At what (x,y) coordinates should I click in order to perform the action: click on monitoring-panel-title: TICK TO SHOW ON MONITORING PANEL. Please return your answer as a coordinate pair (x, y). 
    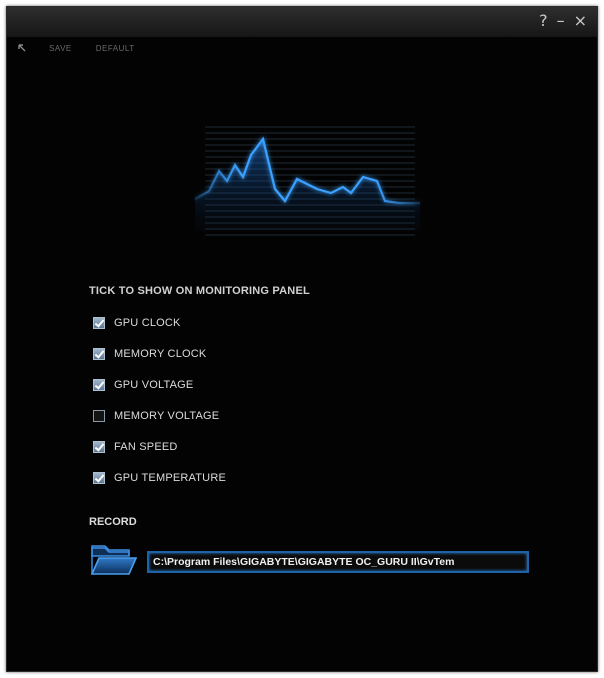
    Looking at the image, I should click on (199, 291).